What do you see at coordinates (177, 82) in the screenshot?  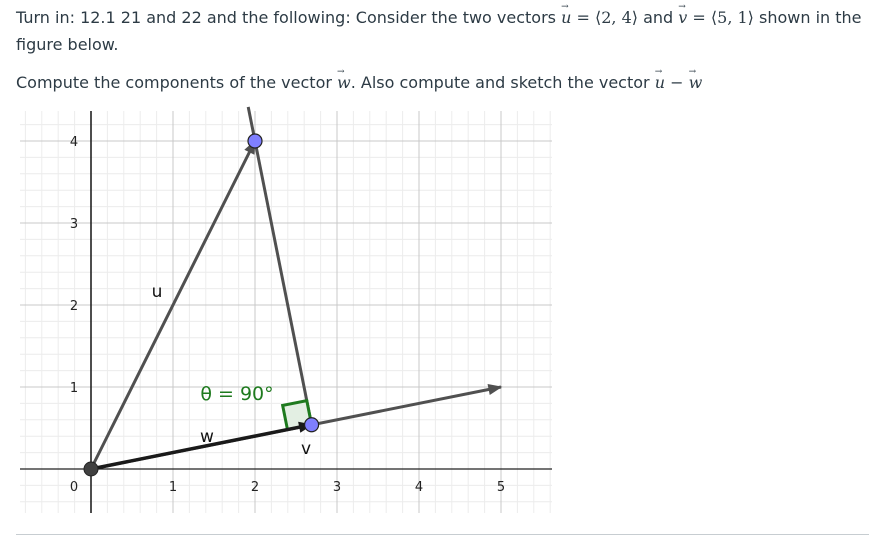 I see `instruction-text: Compute the components of the vector` at bounding box center [177, 82].